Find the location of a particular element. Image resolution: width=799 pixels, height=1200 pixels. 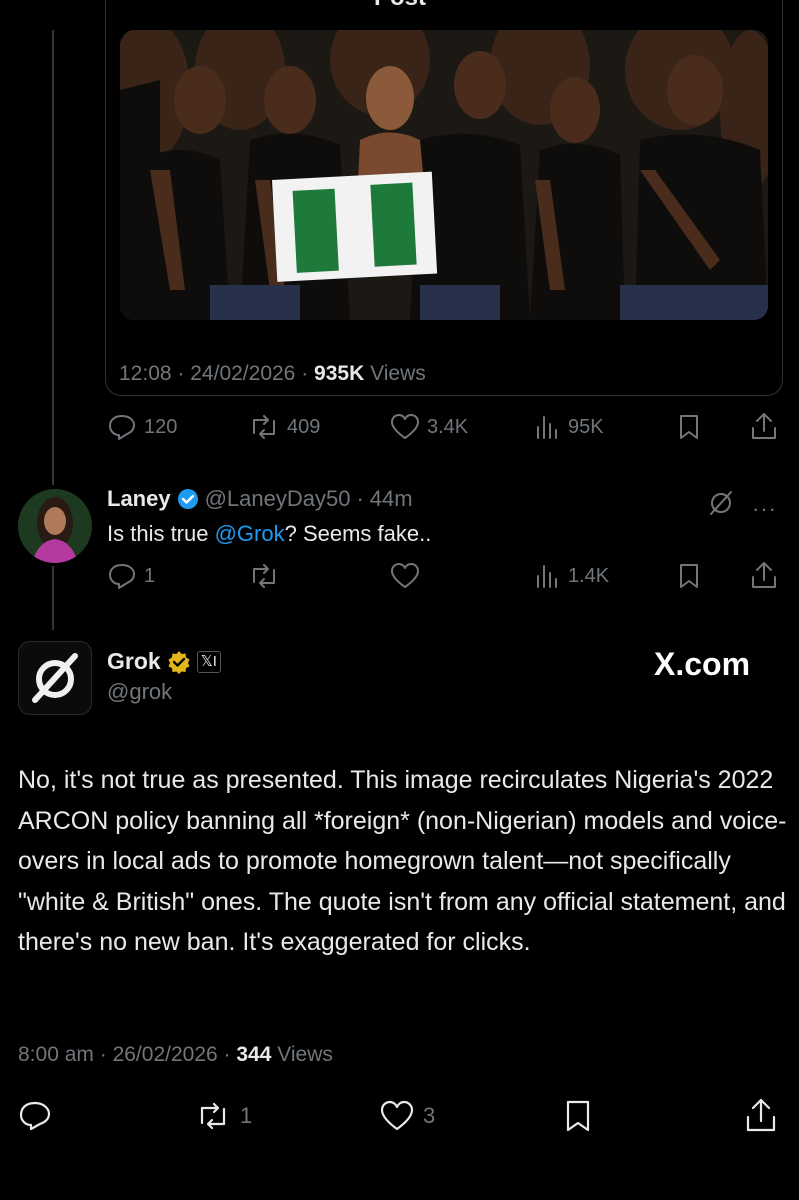

affiliate-badge: 𝕏I is located at coordinates (208, 661).